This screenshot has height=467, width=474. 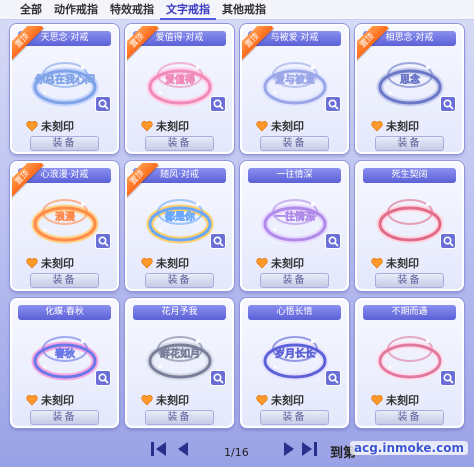 What do you see at coordinates (409, 175) in the screenshot?
I see `ring-title: 死生契阔` at bounding box center [409, 175].